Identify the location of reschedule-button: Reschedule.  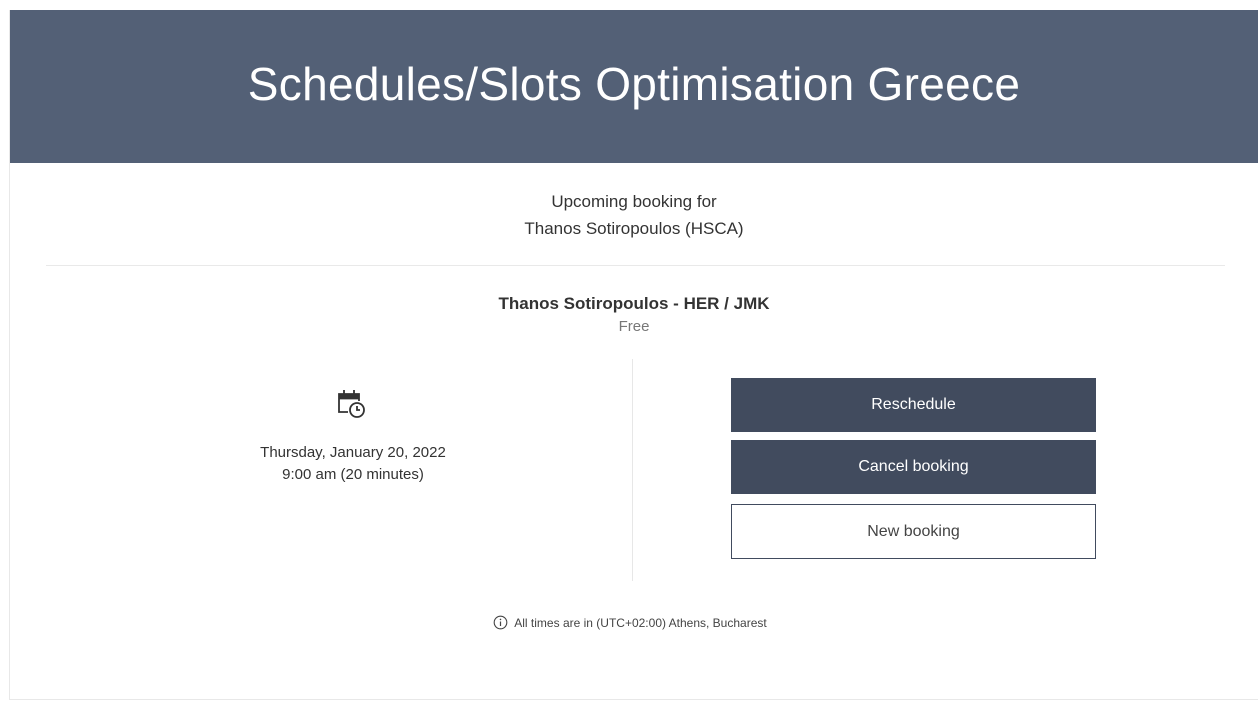
(913, 405).